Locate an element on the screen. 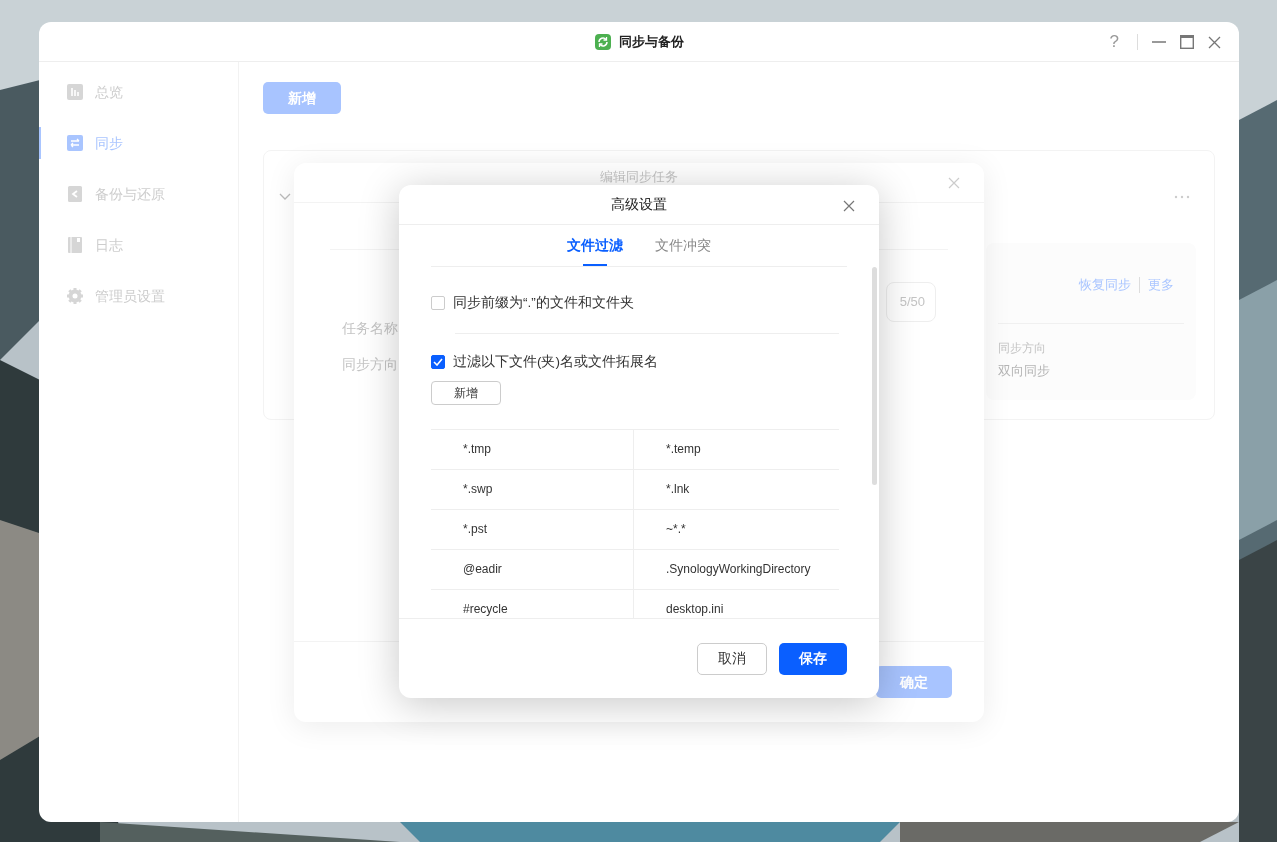 This screenshot has width=1277, height=842. char-counter: 5/50 is located at coordinates (912, 302).